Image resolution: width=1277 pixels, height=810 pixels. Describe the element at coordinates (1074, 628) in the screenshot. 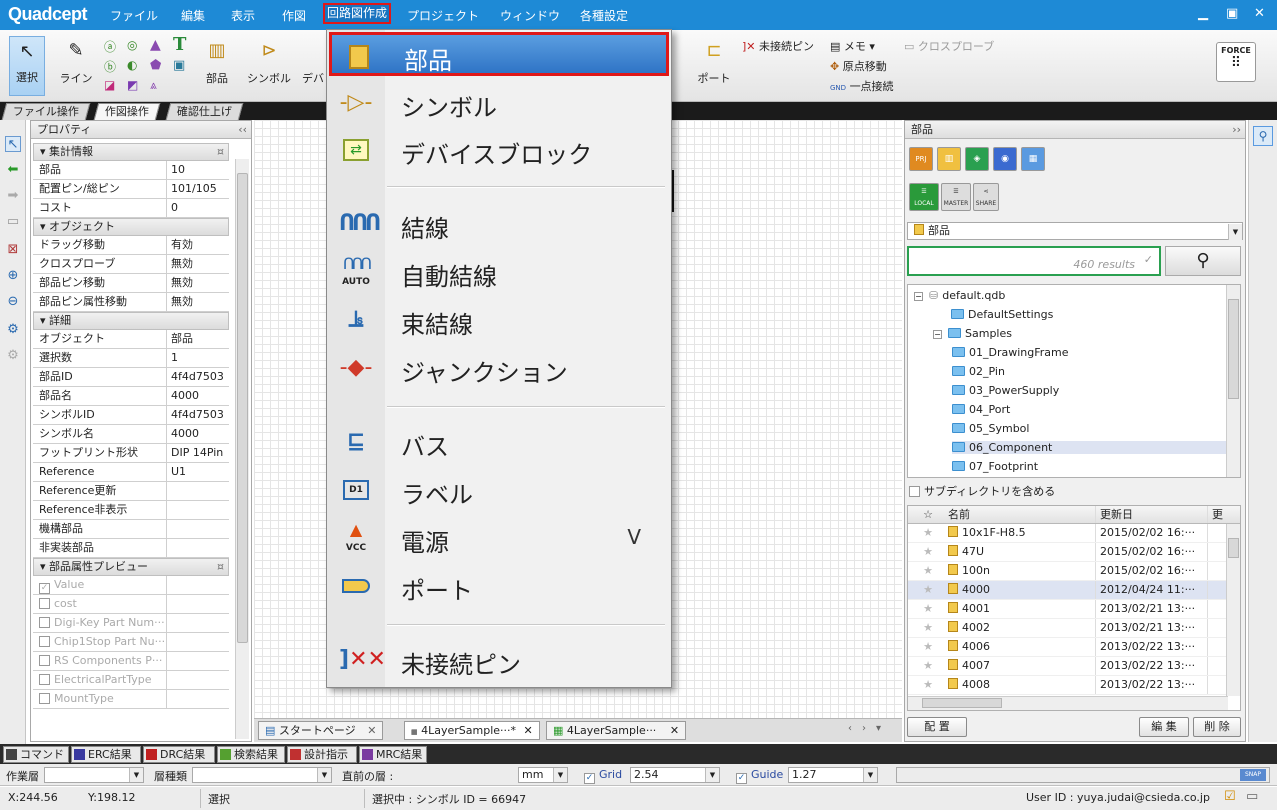

I see `table-row: ★ 4002 2013/02/21 13:···` at that location.